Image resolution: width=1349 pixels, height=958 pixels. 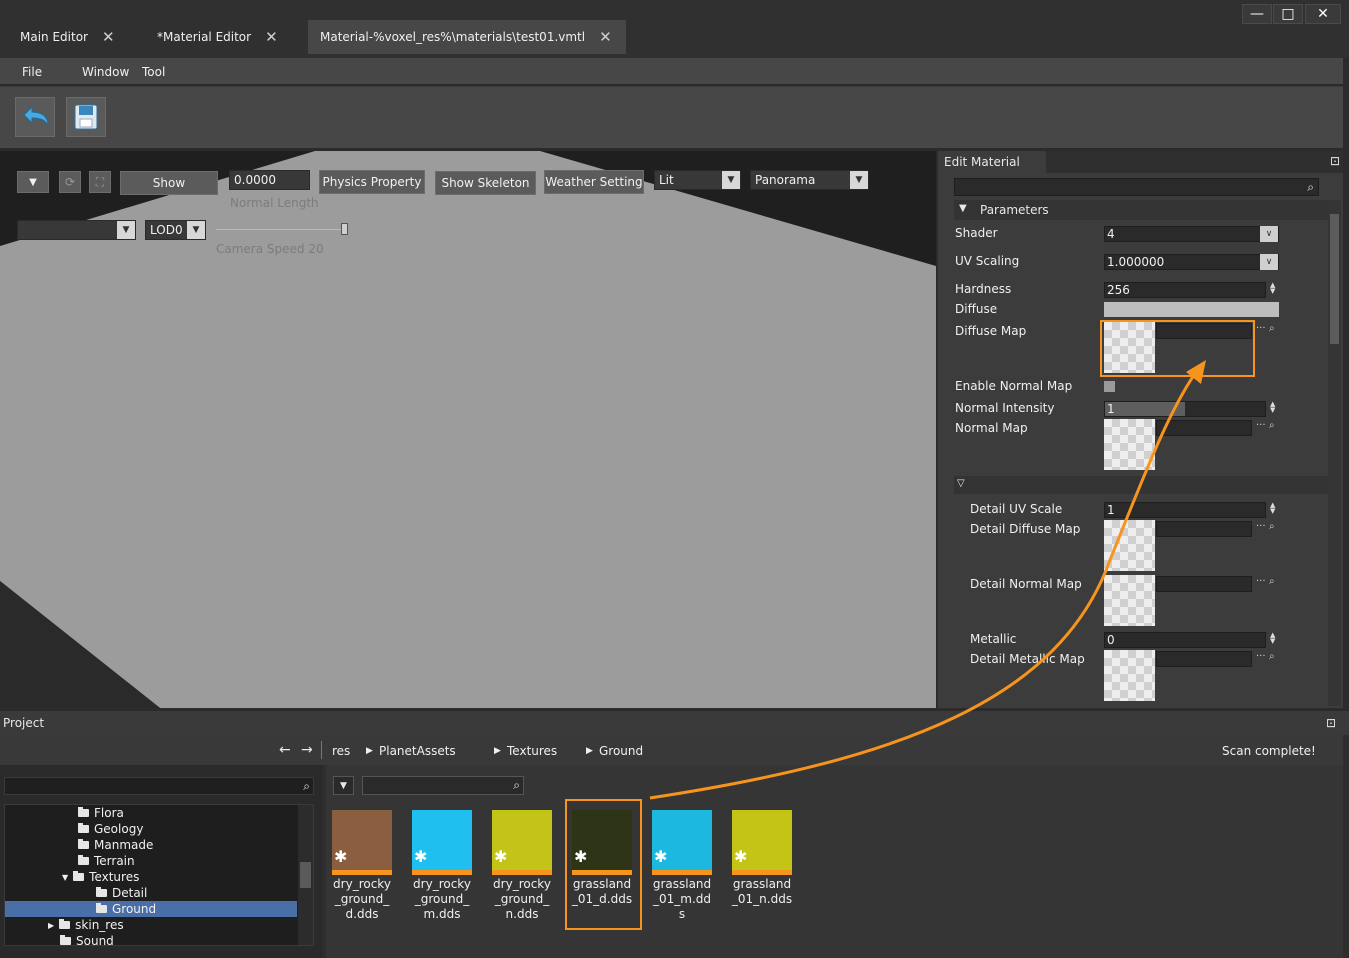 What do you see at coordinates (443, 785) in the screenshot?
I see `asset-search-input: ⌕` at bounding box center [443, 785].